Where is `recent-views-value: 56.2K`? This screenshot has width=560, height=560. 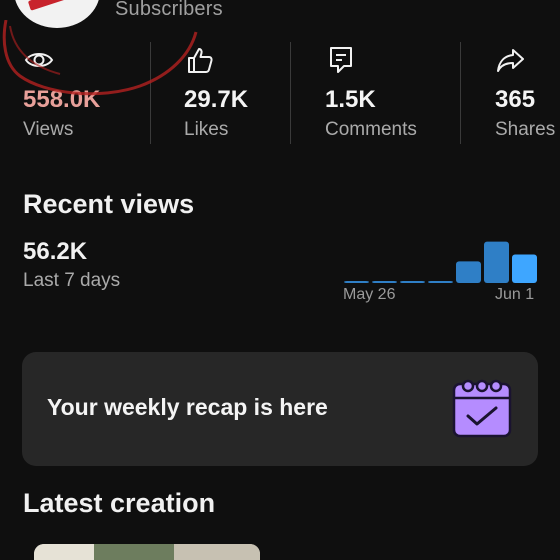
recent-views-value: 56.2K is located at coordinates (55, 251).